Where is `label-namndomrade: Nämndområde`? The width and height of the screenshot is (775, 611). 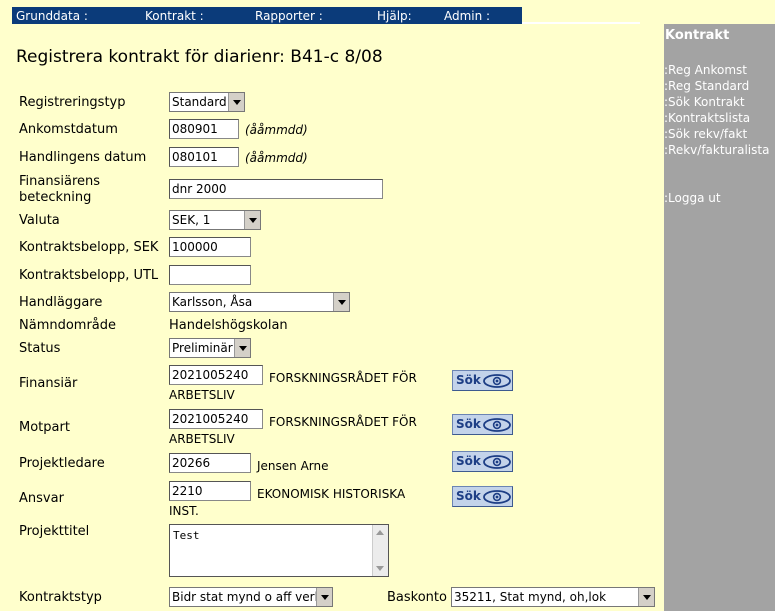 label-namndomrade: Nämndområde is located at coordinates (68, 325).